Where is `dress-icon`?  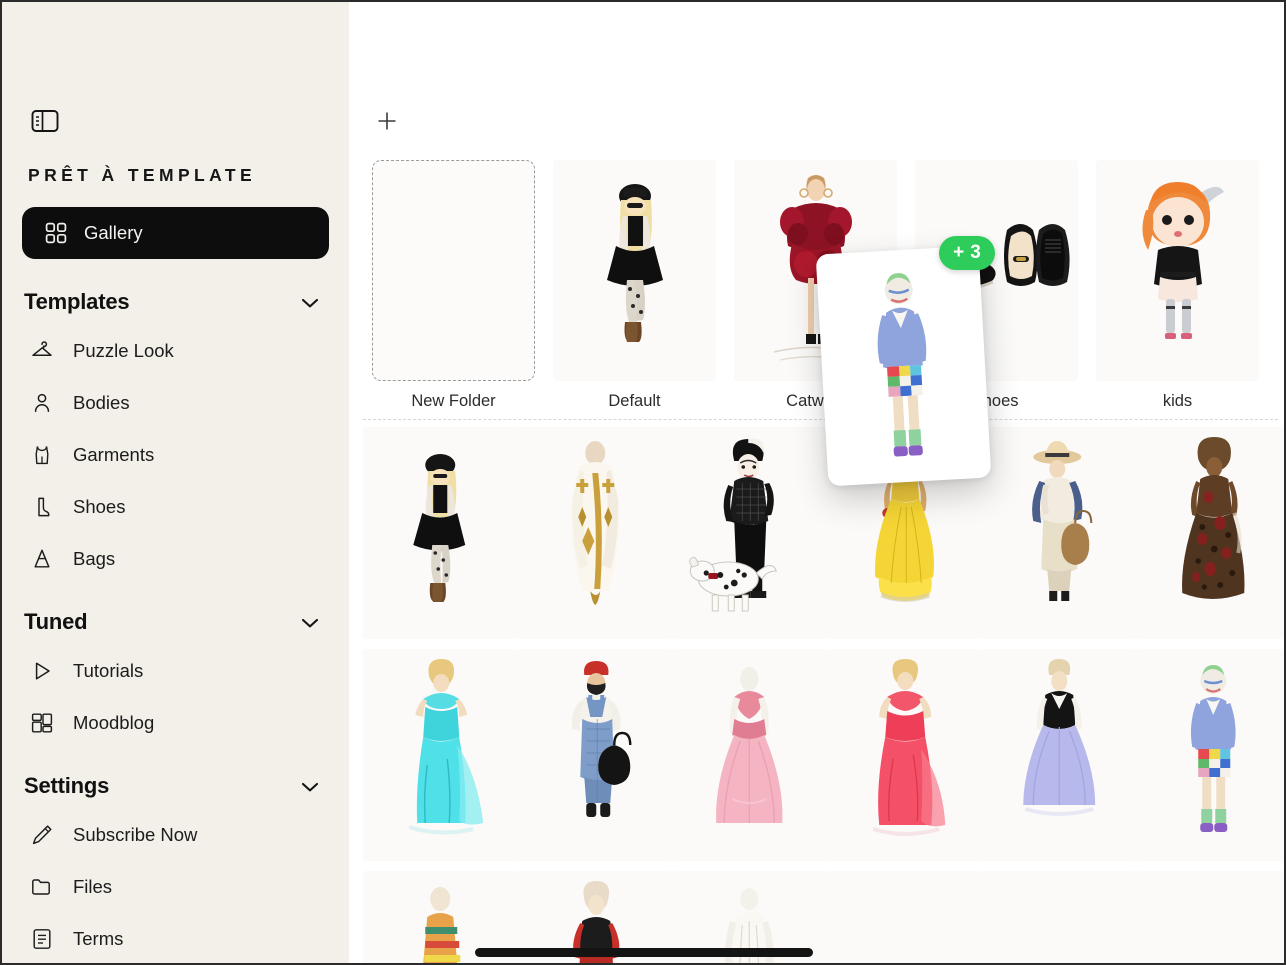
dress-icon is located at coordinates (42, 455).